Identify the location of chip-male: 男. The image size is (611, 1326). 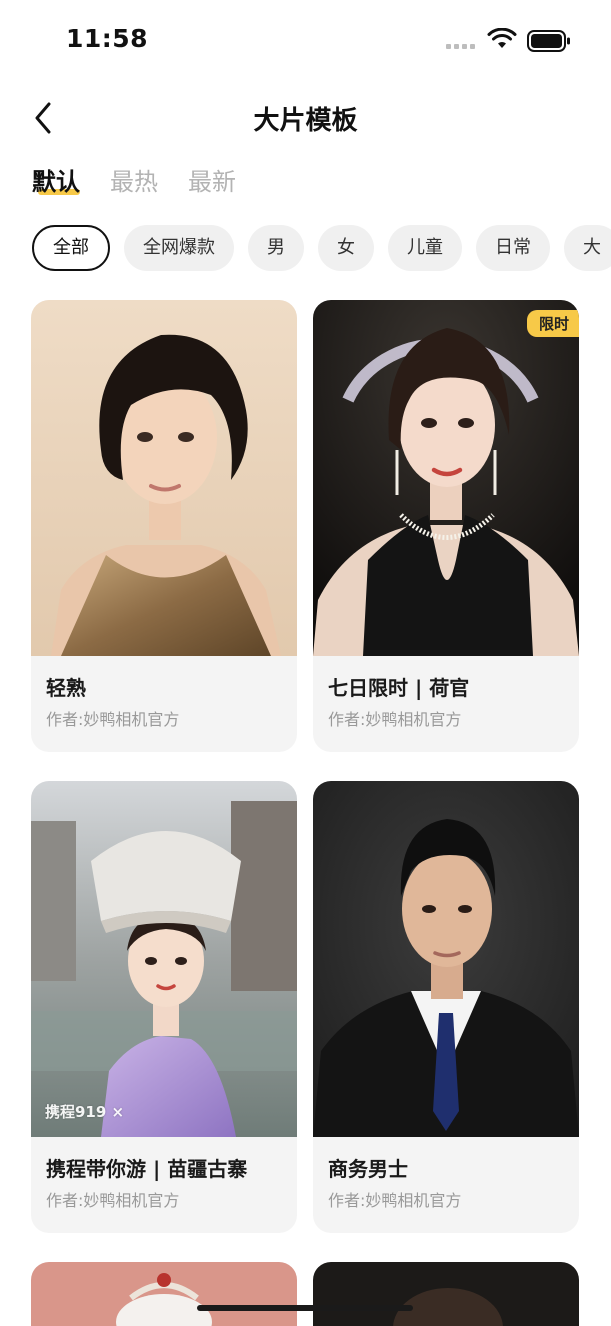
(276, 248).